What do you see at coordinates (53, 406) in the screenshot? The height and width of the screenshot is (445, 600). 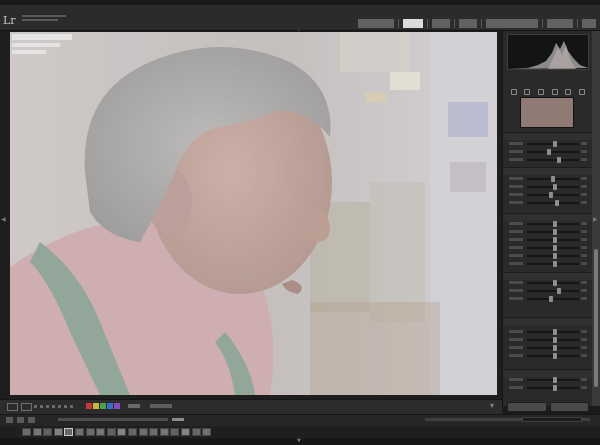 I see `star-rating` at bounding box center [53, 406].